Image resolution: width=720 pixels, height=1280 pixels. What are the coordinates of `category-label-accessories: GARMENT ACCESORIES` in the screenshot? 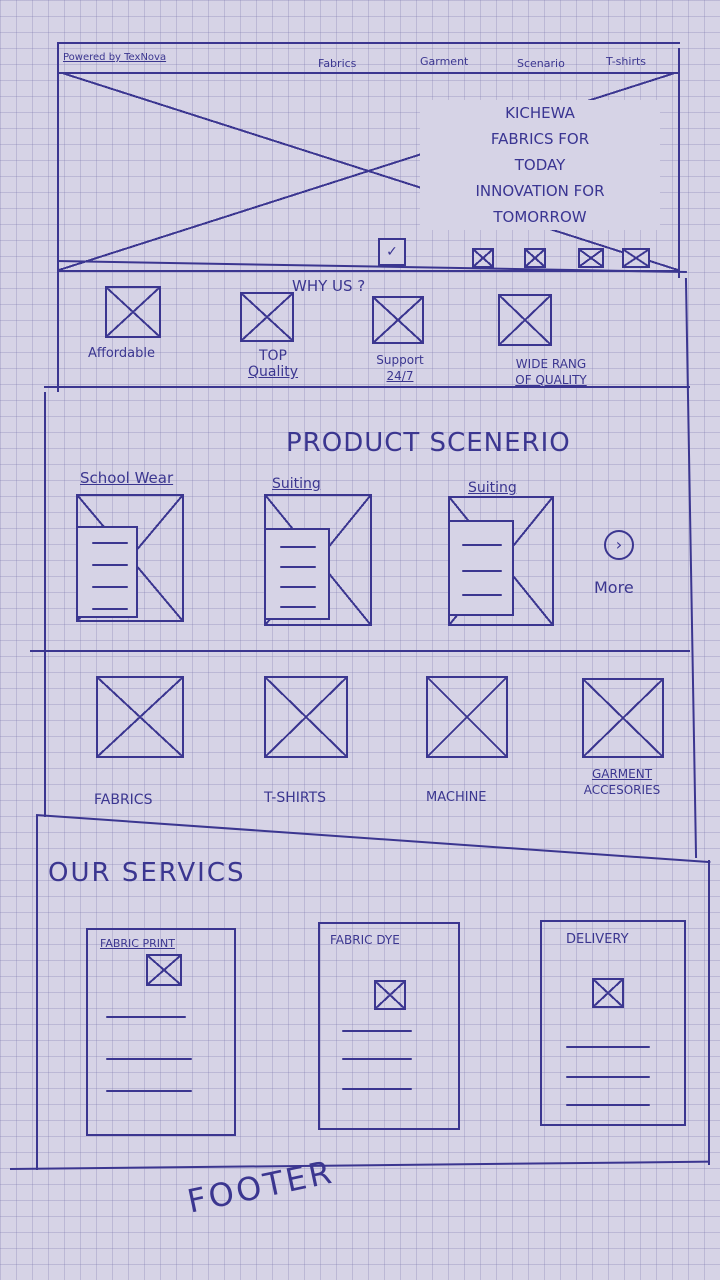 It's located at (622, 782).